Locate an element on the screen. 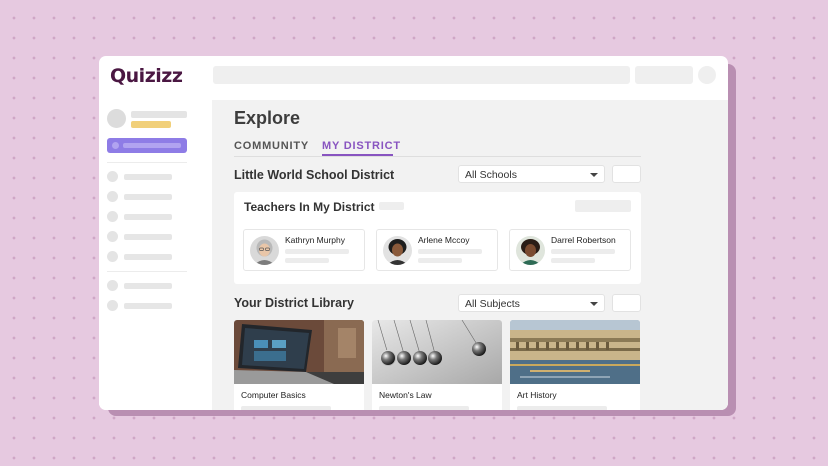 The height and width of the screenshot is (466, 828). page-title: Explore is located at coordinates (267, 118).